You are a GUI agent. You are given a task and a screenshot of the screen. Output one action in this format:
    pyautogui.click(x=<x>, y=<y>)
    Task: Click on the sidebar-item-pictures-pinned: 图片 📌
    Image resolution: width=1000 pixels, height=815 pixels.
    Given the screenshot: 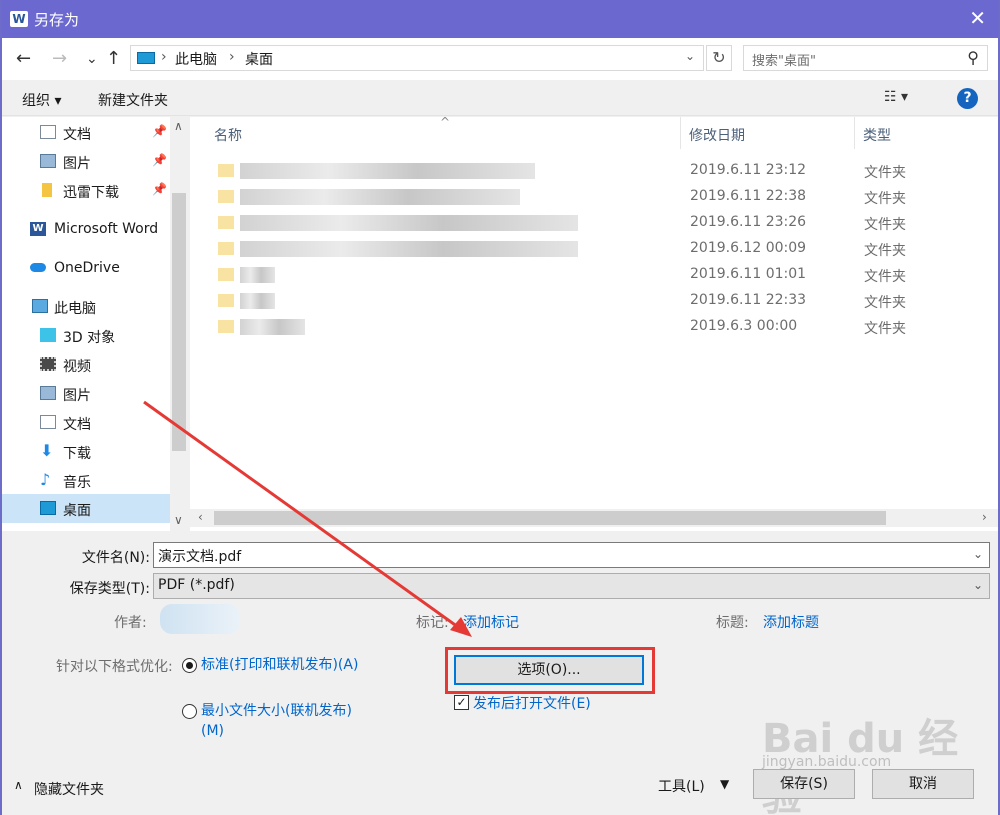 What is the action you would take?
    pyautogui.click(x=86, y=161)
    